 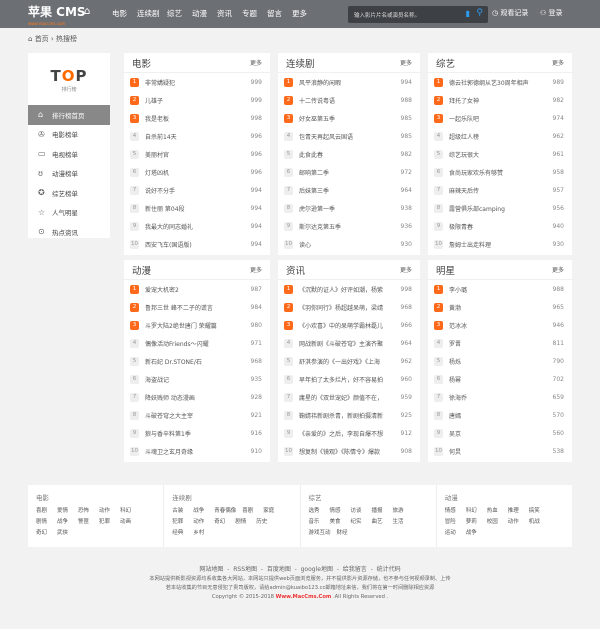 What do you see at coordinates (500, 433) in the screenshot?
I see `ranking-row: 9 吴京 560` at bounding box center [500, 433].